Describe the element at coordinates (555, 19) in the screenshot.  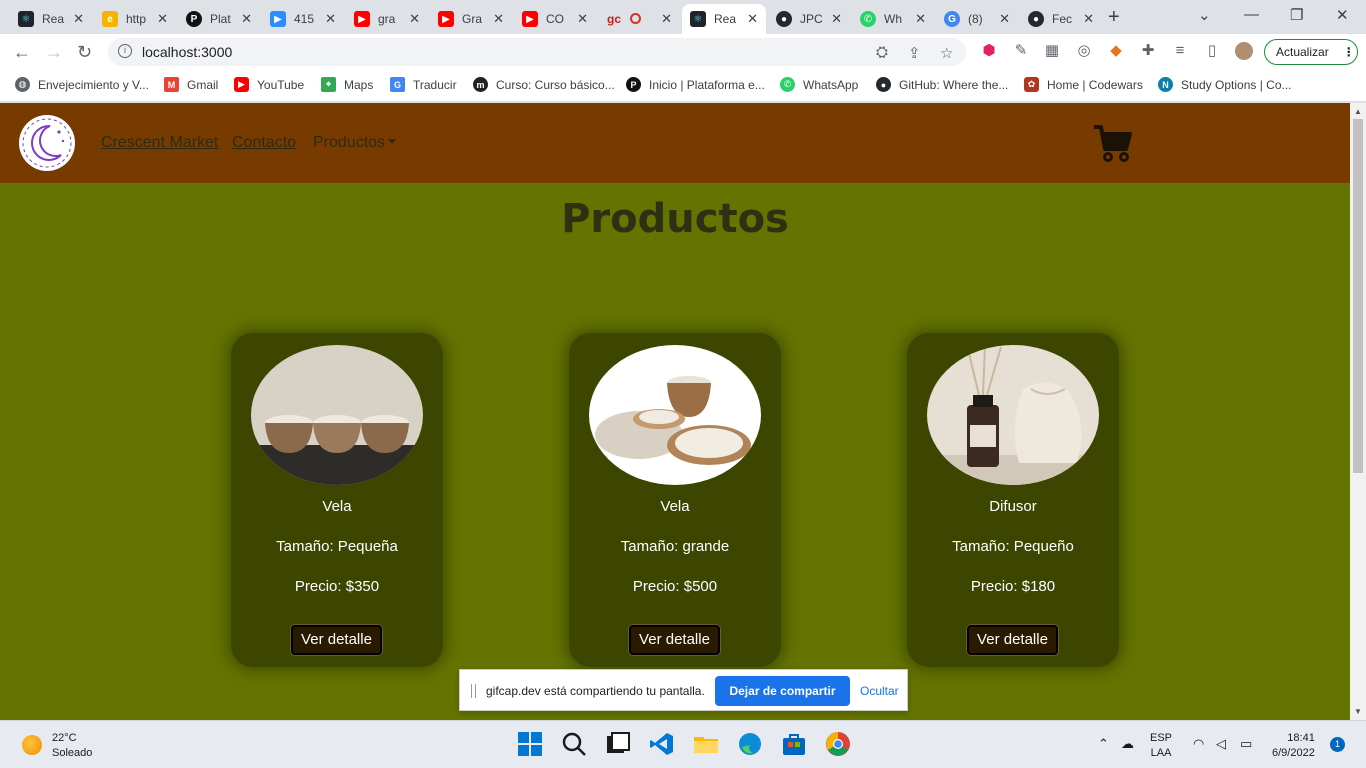
I see `browser-tab: ▶ CO ✕` at that location.